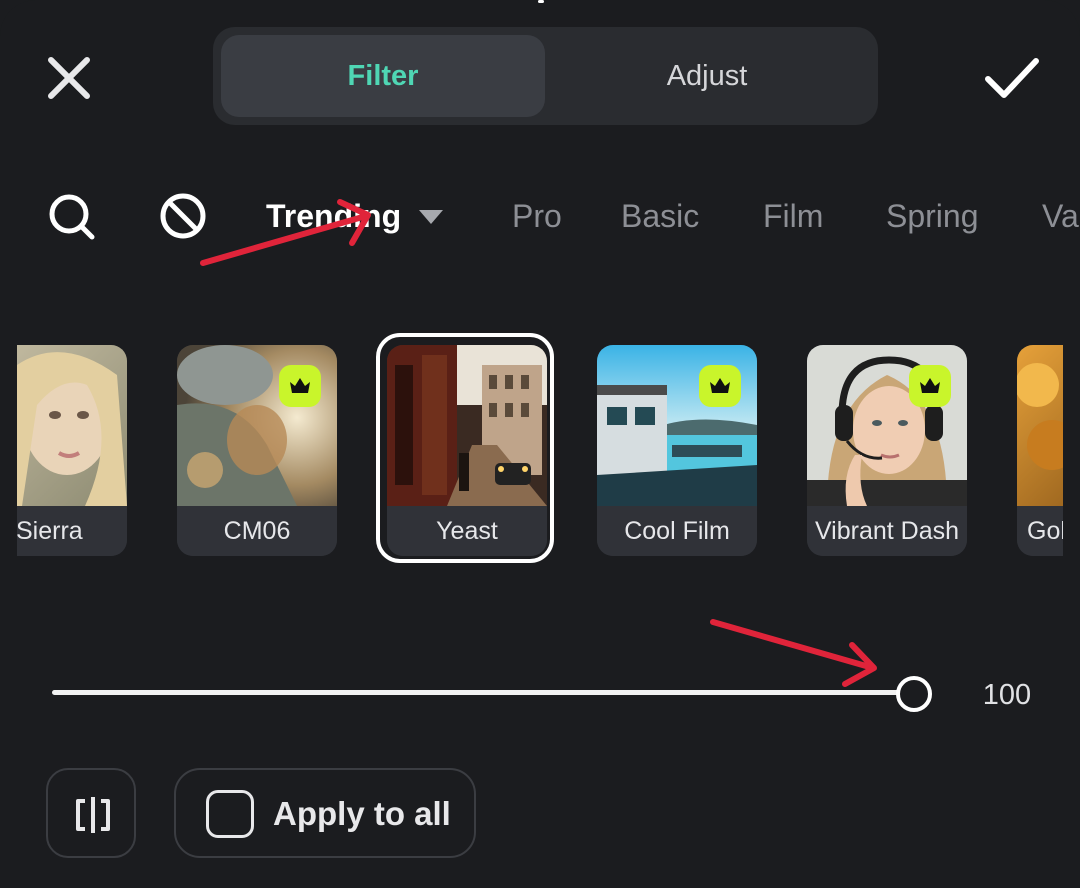 Image resolution: width=1080 pixels, height=888 pixels. Describe the element at coordinates (793, 216) in the screenshot. I see `category-film: Film` at that location.